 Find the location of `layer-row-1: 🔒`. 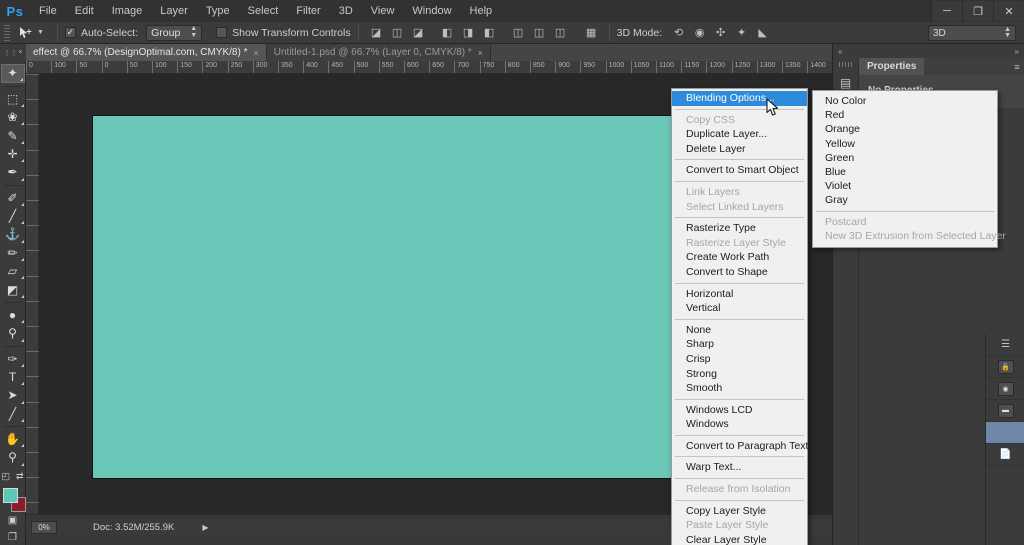

layer-row-1: 🔒 is located at coordinates (1005, 367).